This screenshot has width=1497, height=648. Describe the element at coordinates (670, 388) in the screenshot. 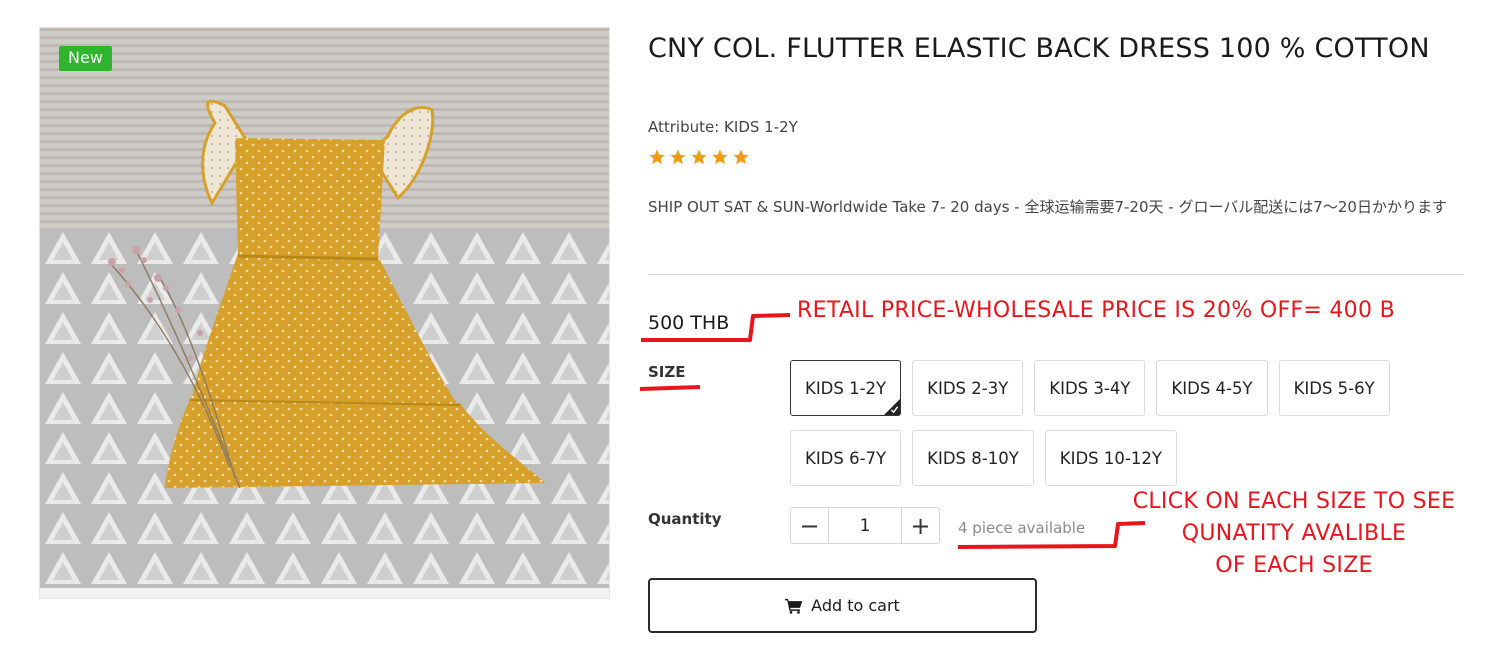

I see `size-underline` at that location.